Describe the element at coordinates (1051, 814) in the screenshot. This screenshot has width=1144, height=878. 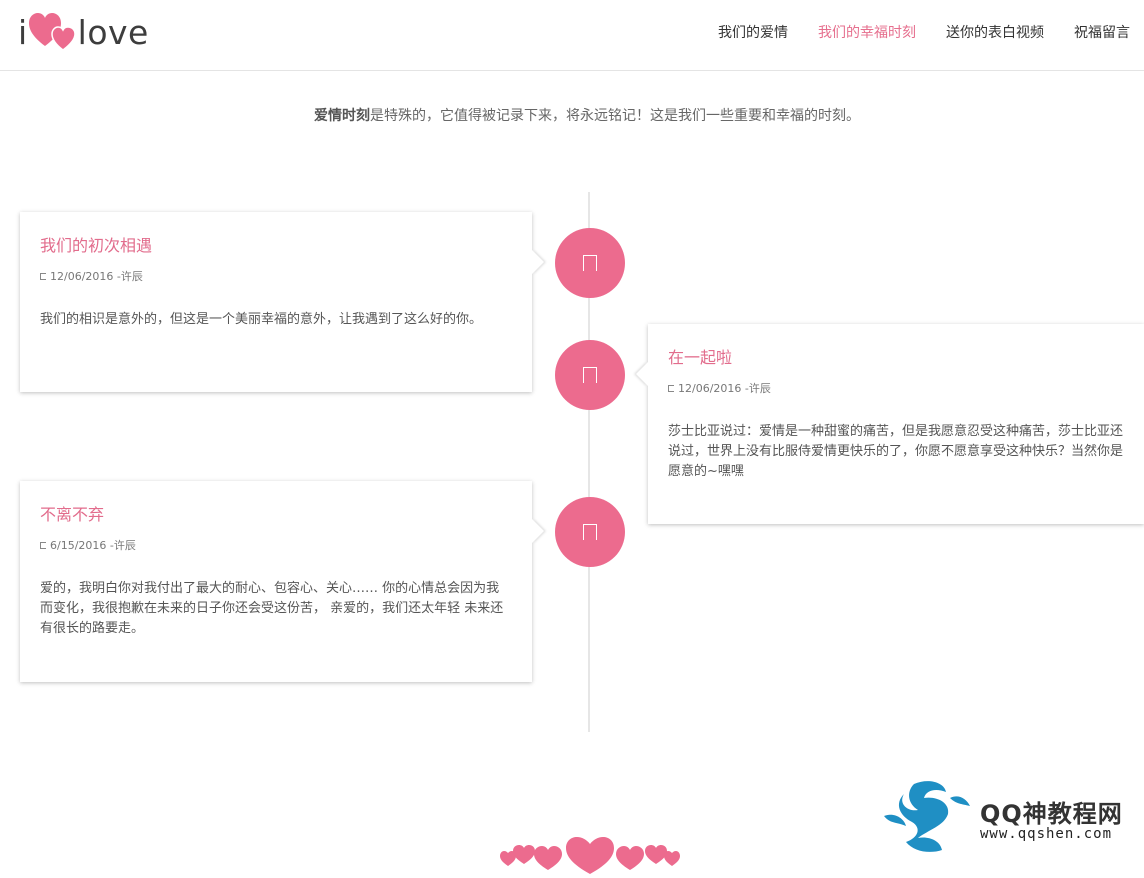
I see `watermark-title: QQ神教程网` at that location.